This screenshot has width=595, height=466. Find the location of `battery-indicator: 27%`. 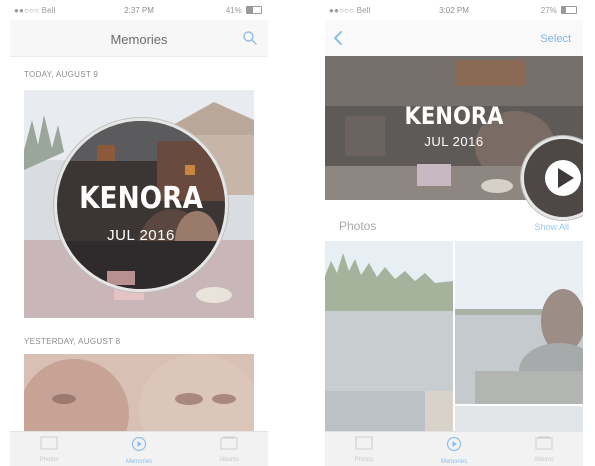

battery-indicator: 27% is located at coordinates (559, 10).